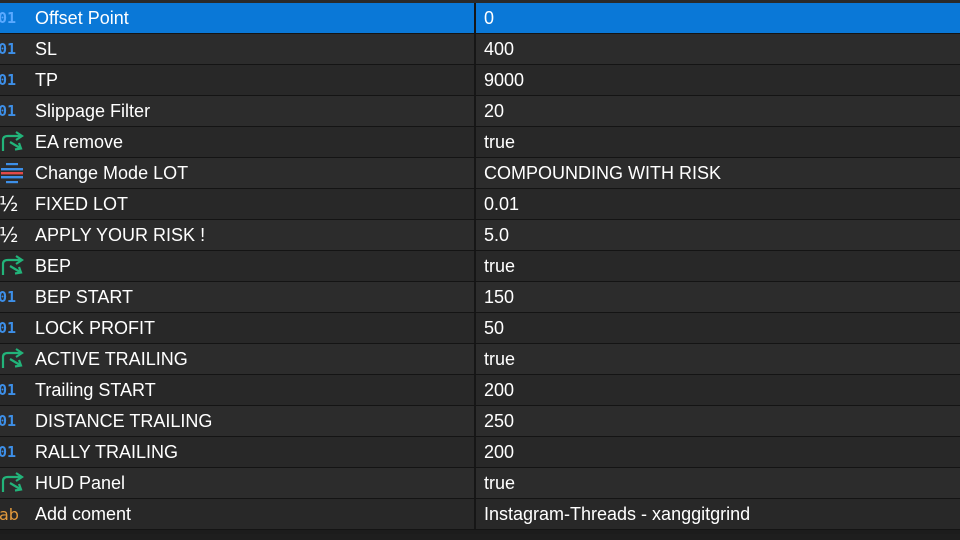 This screenshot has width=960, height=540. I want to click on param-name: HUD Panel, so click(80, 482).